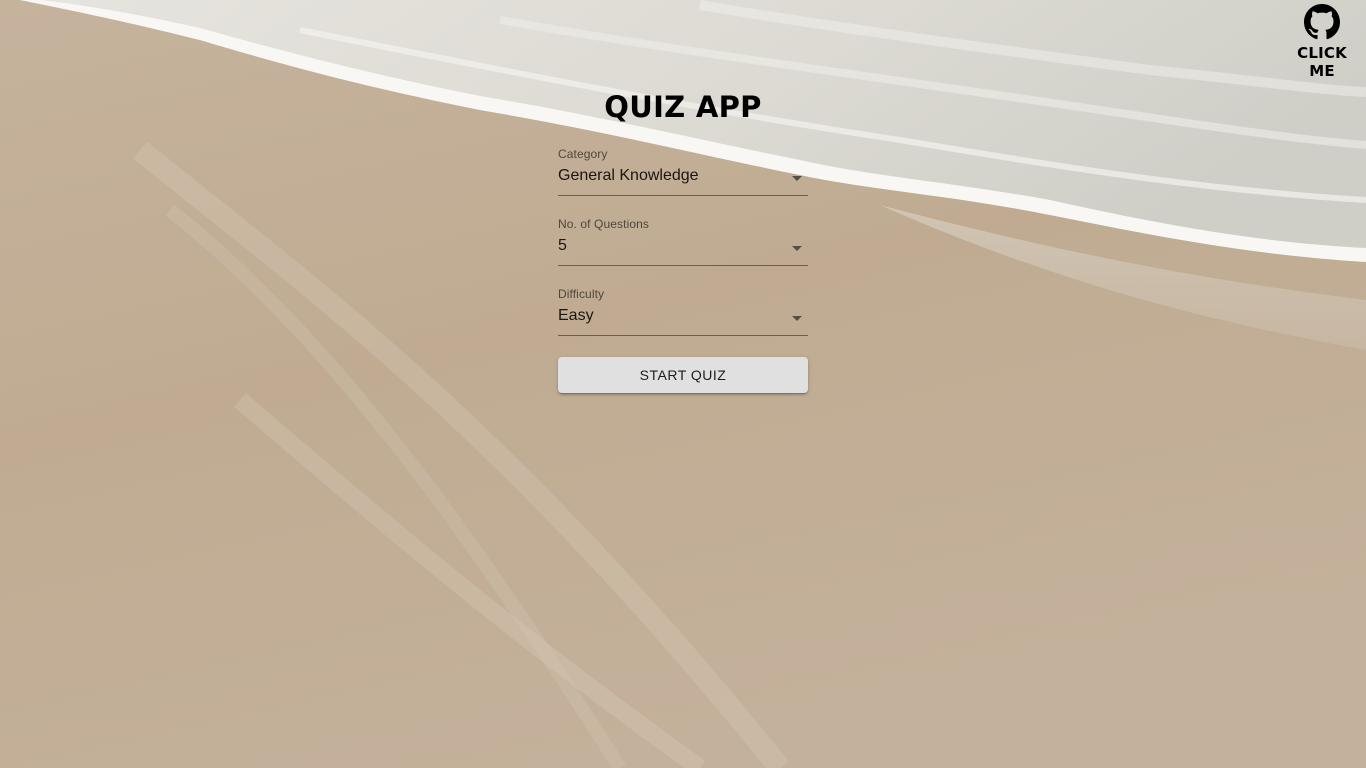 The height and width of the screenshot is (768, 1366). What do you see at coordinates (1322, 62) in the screenshot?
I see `github-link-label: CLICK ME` at bounding box center [1322, 62].